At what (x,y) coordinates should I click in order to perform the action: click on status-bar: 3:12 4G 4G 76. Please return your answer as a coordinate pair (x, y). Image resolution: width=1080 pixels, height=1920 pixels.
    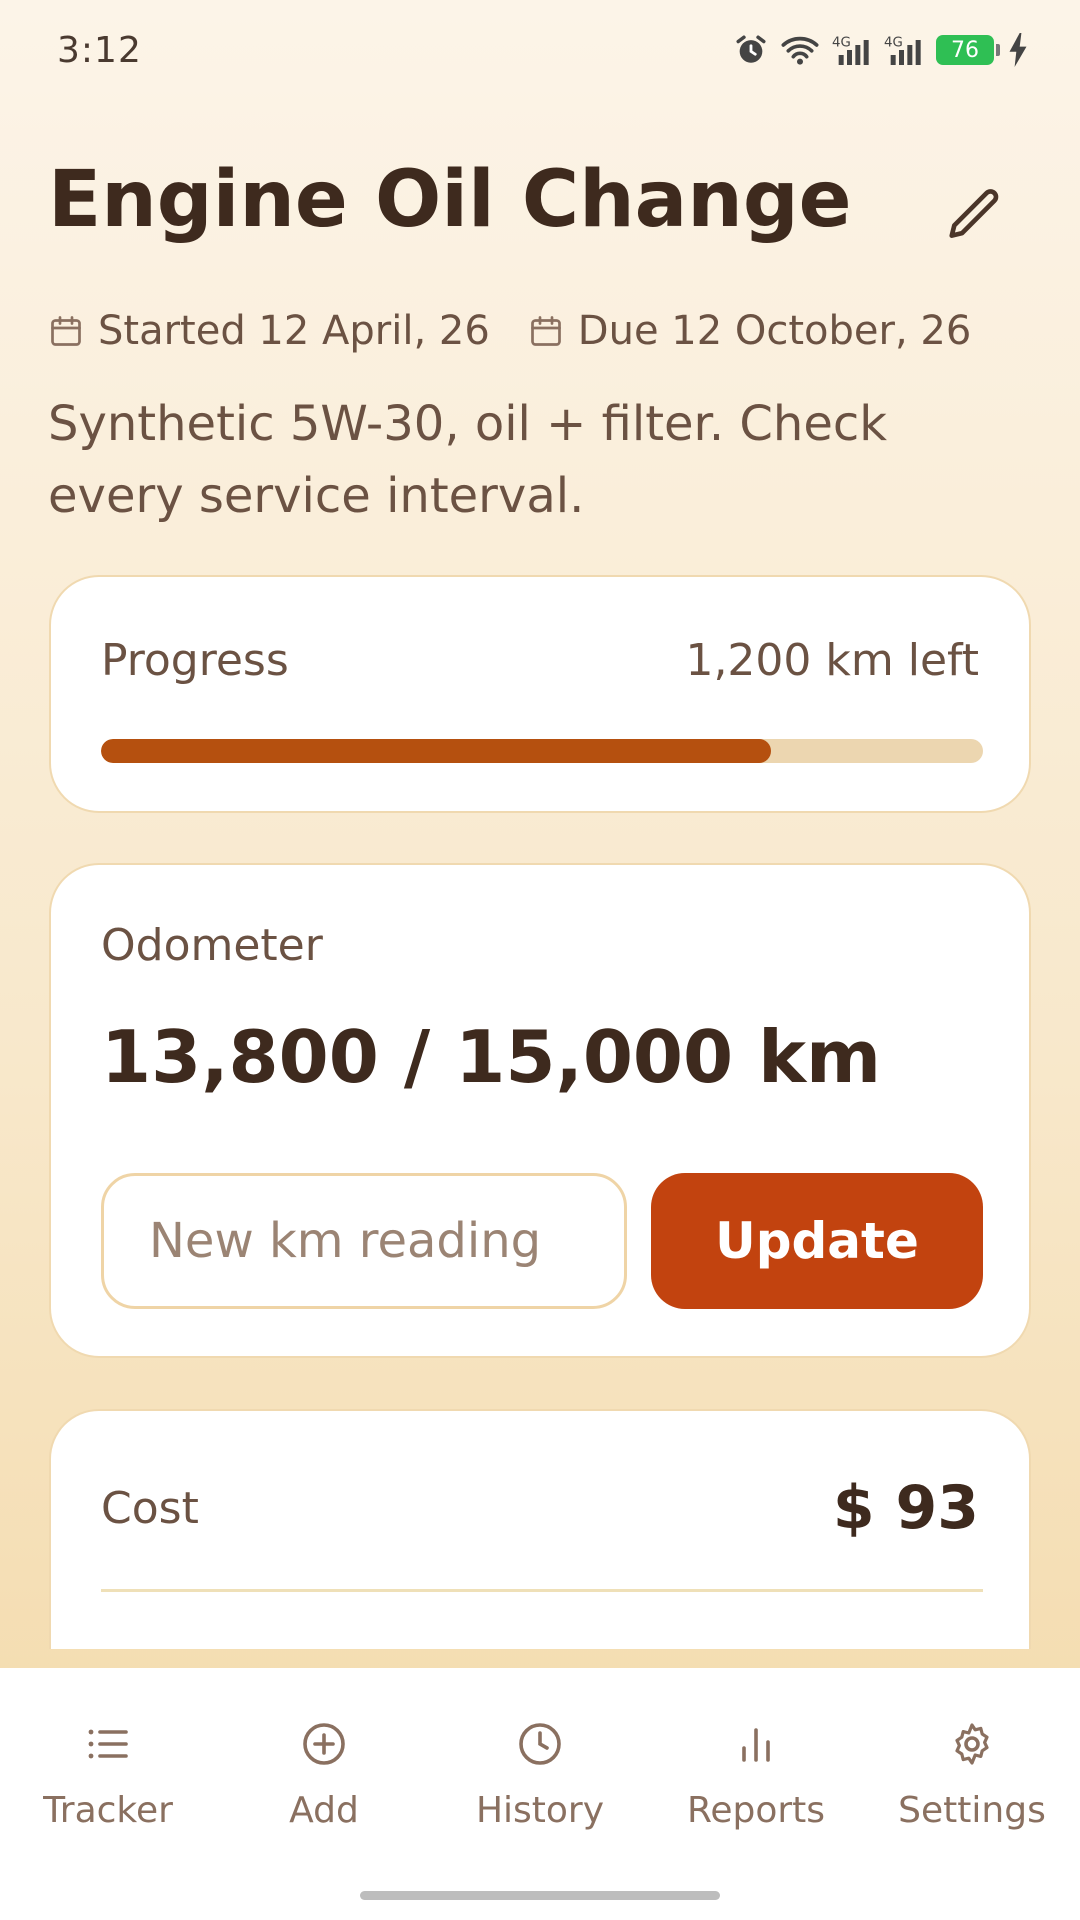
    Looking at the image, I should click on (540, 50).